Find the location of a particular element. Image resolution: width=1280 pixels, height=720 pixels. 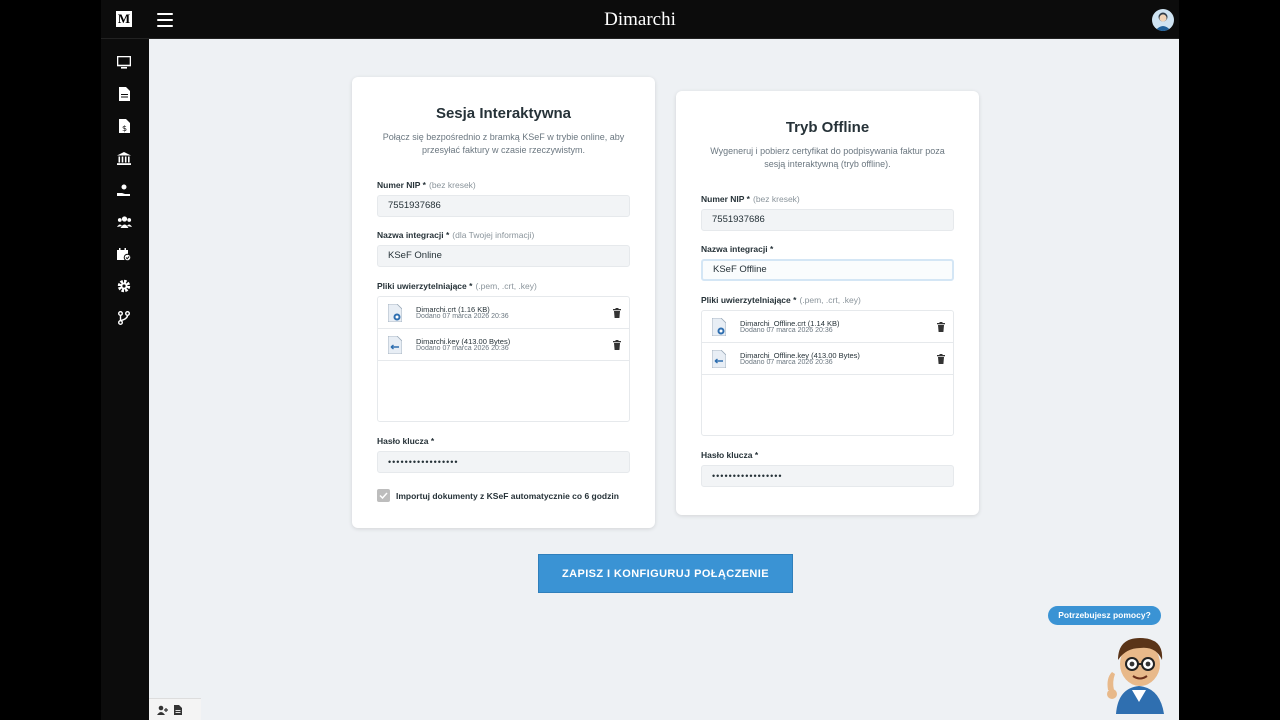

import-checkbox is located at coordinates (383, 495).